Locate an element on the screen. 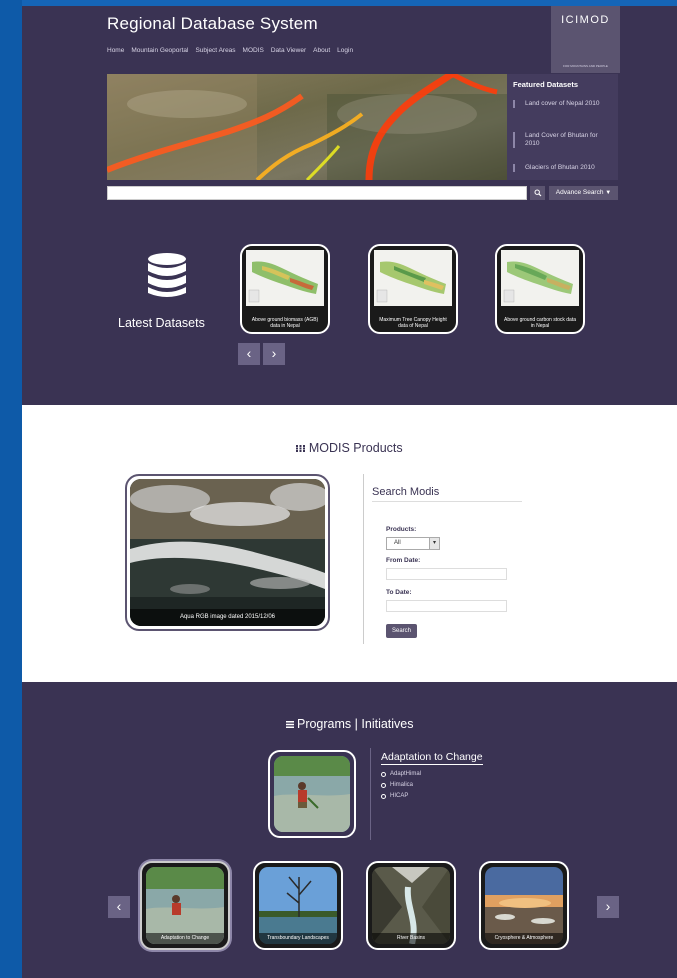 The width and height of the screenshot is (677, 978). dataset-card: Above ground carbon stock data in Nepal is located at coordinates (540, 289).